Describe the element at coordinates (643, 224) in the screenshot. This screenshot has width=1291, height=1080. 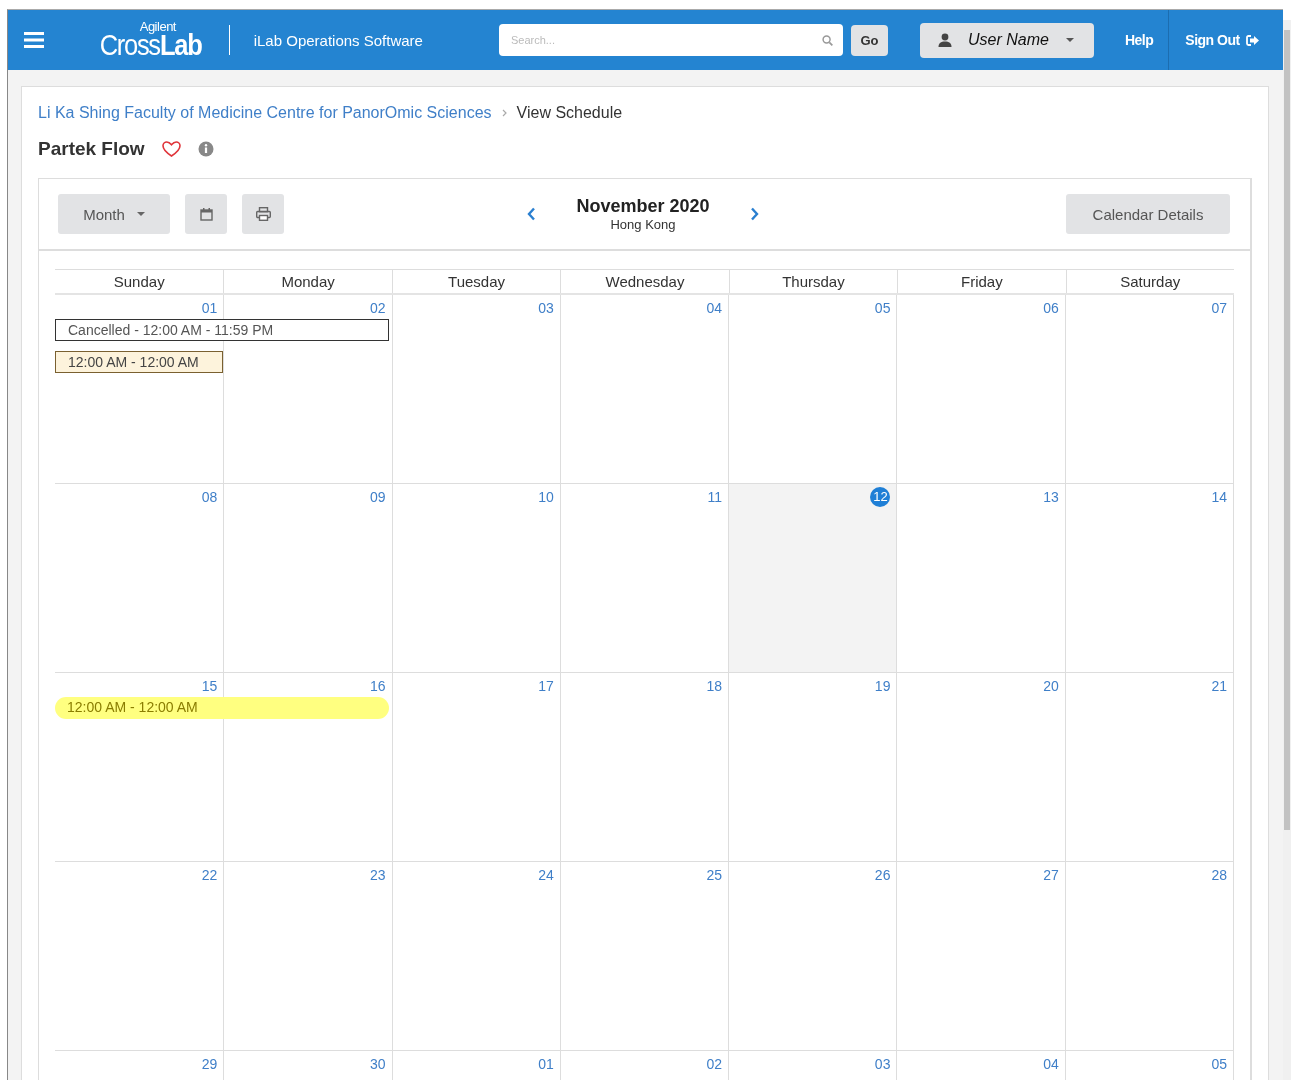
I see `timezone-label: Hong Kong` at that location.